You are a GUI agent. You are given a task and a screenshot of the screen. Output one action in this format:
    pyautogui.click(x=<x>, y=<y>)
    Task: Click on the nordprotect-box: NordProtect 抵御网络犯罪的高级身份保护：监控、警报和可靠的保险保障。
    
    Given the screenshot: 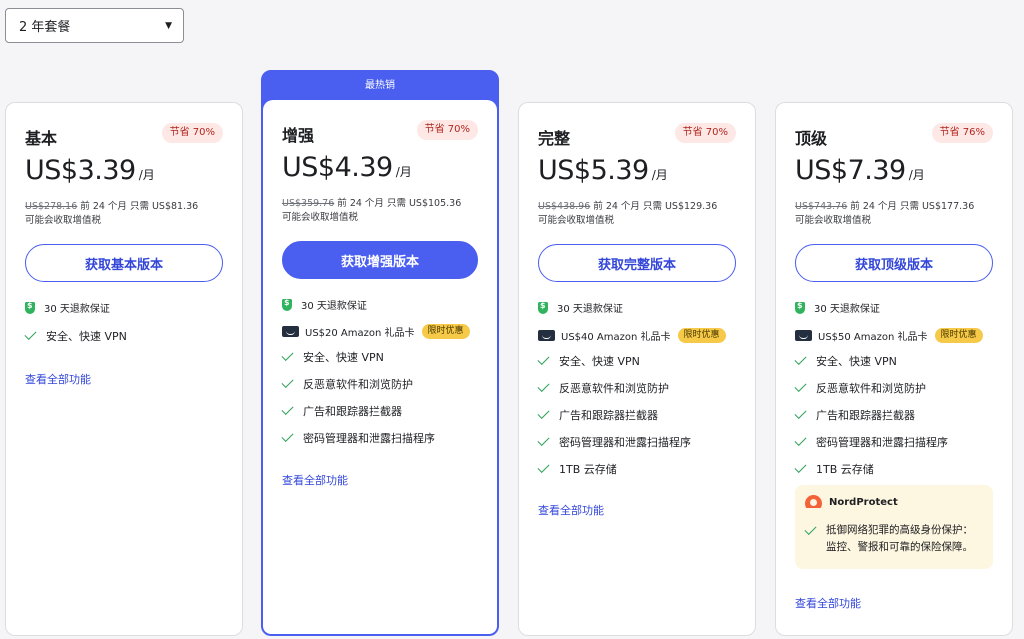 What is the action you would take?
    pyautogui.click(x=894, y=527)
    